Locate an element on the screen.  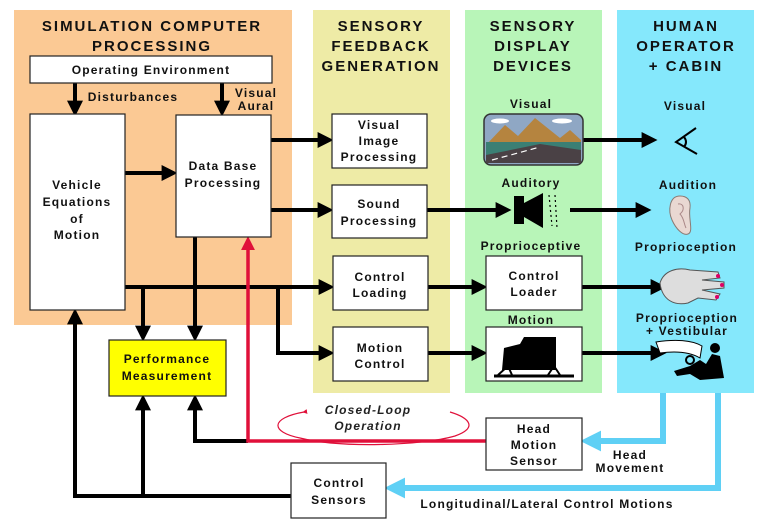
panel-title: DEVICES is located at coordinates (533, 66).